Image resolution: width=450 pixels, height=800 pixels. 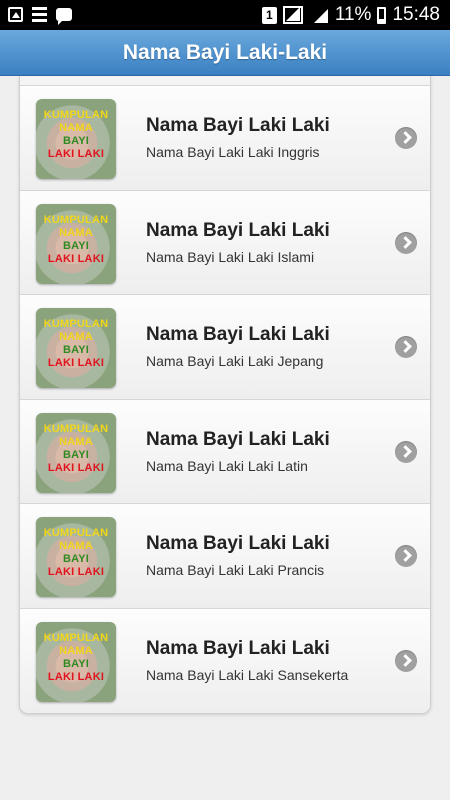 What do you see at coordinates (292, 15) in the screenshot?
I see `signal-sim1-icon` at bounding box center [292, 15].